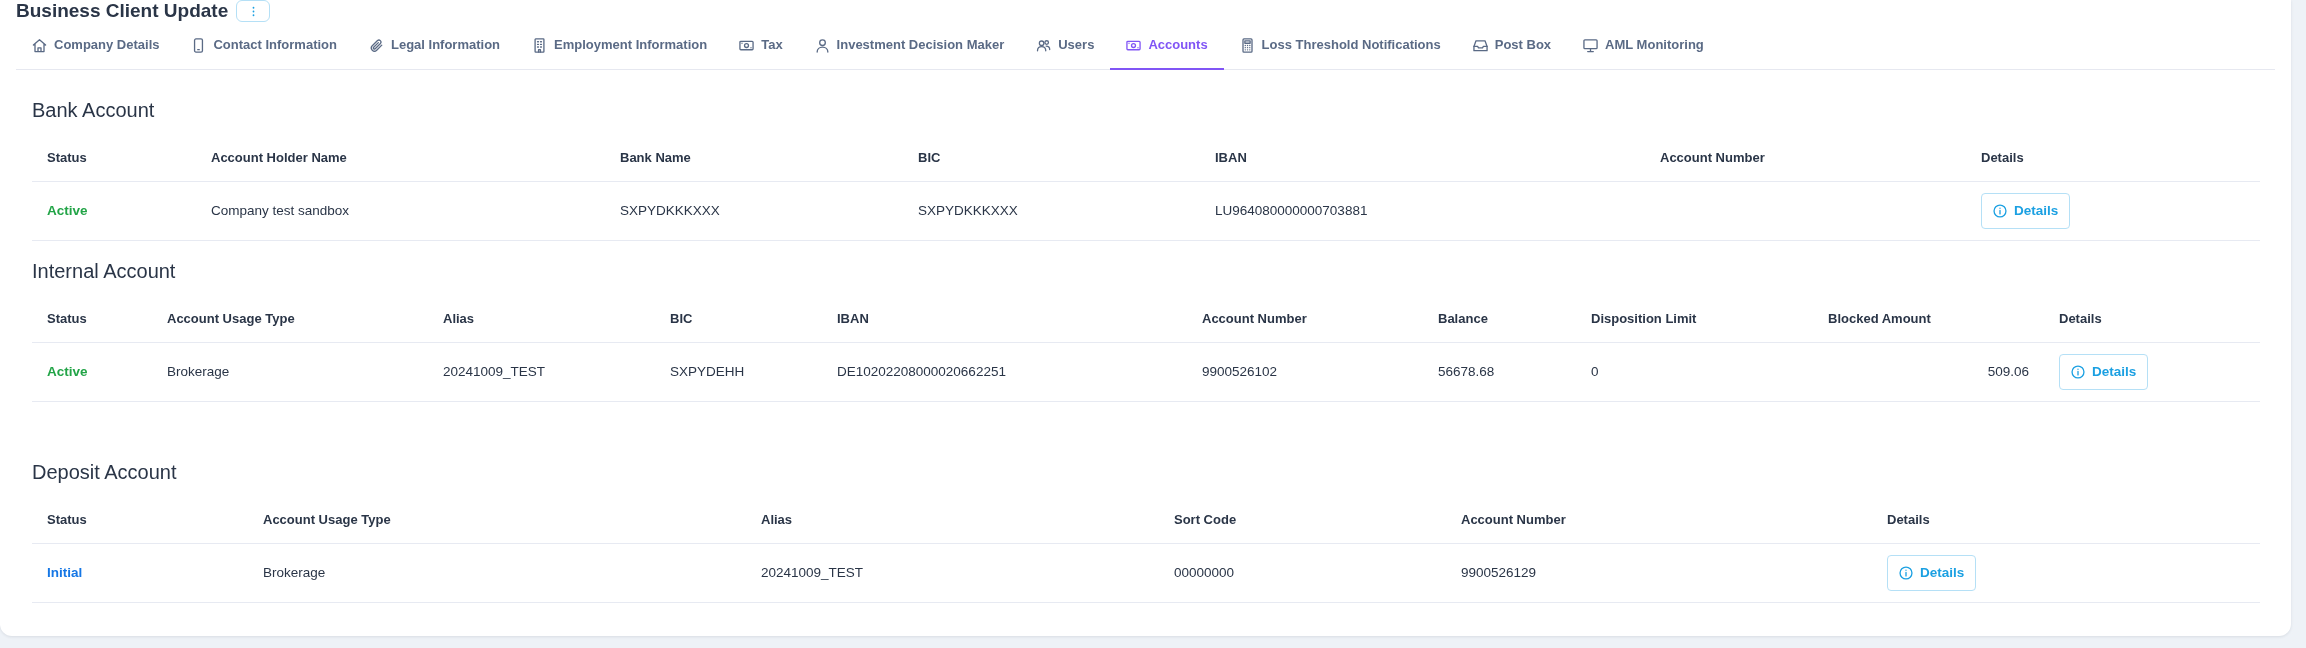  I want to click on tab: Users, so click(1065, 46).